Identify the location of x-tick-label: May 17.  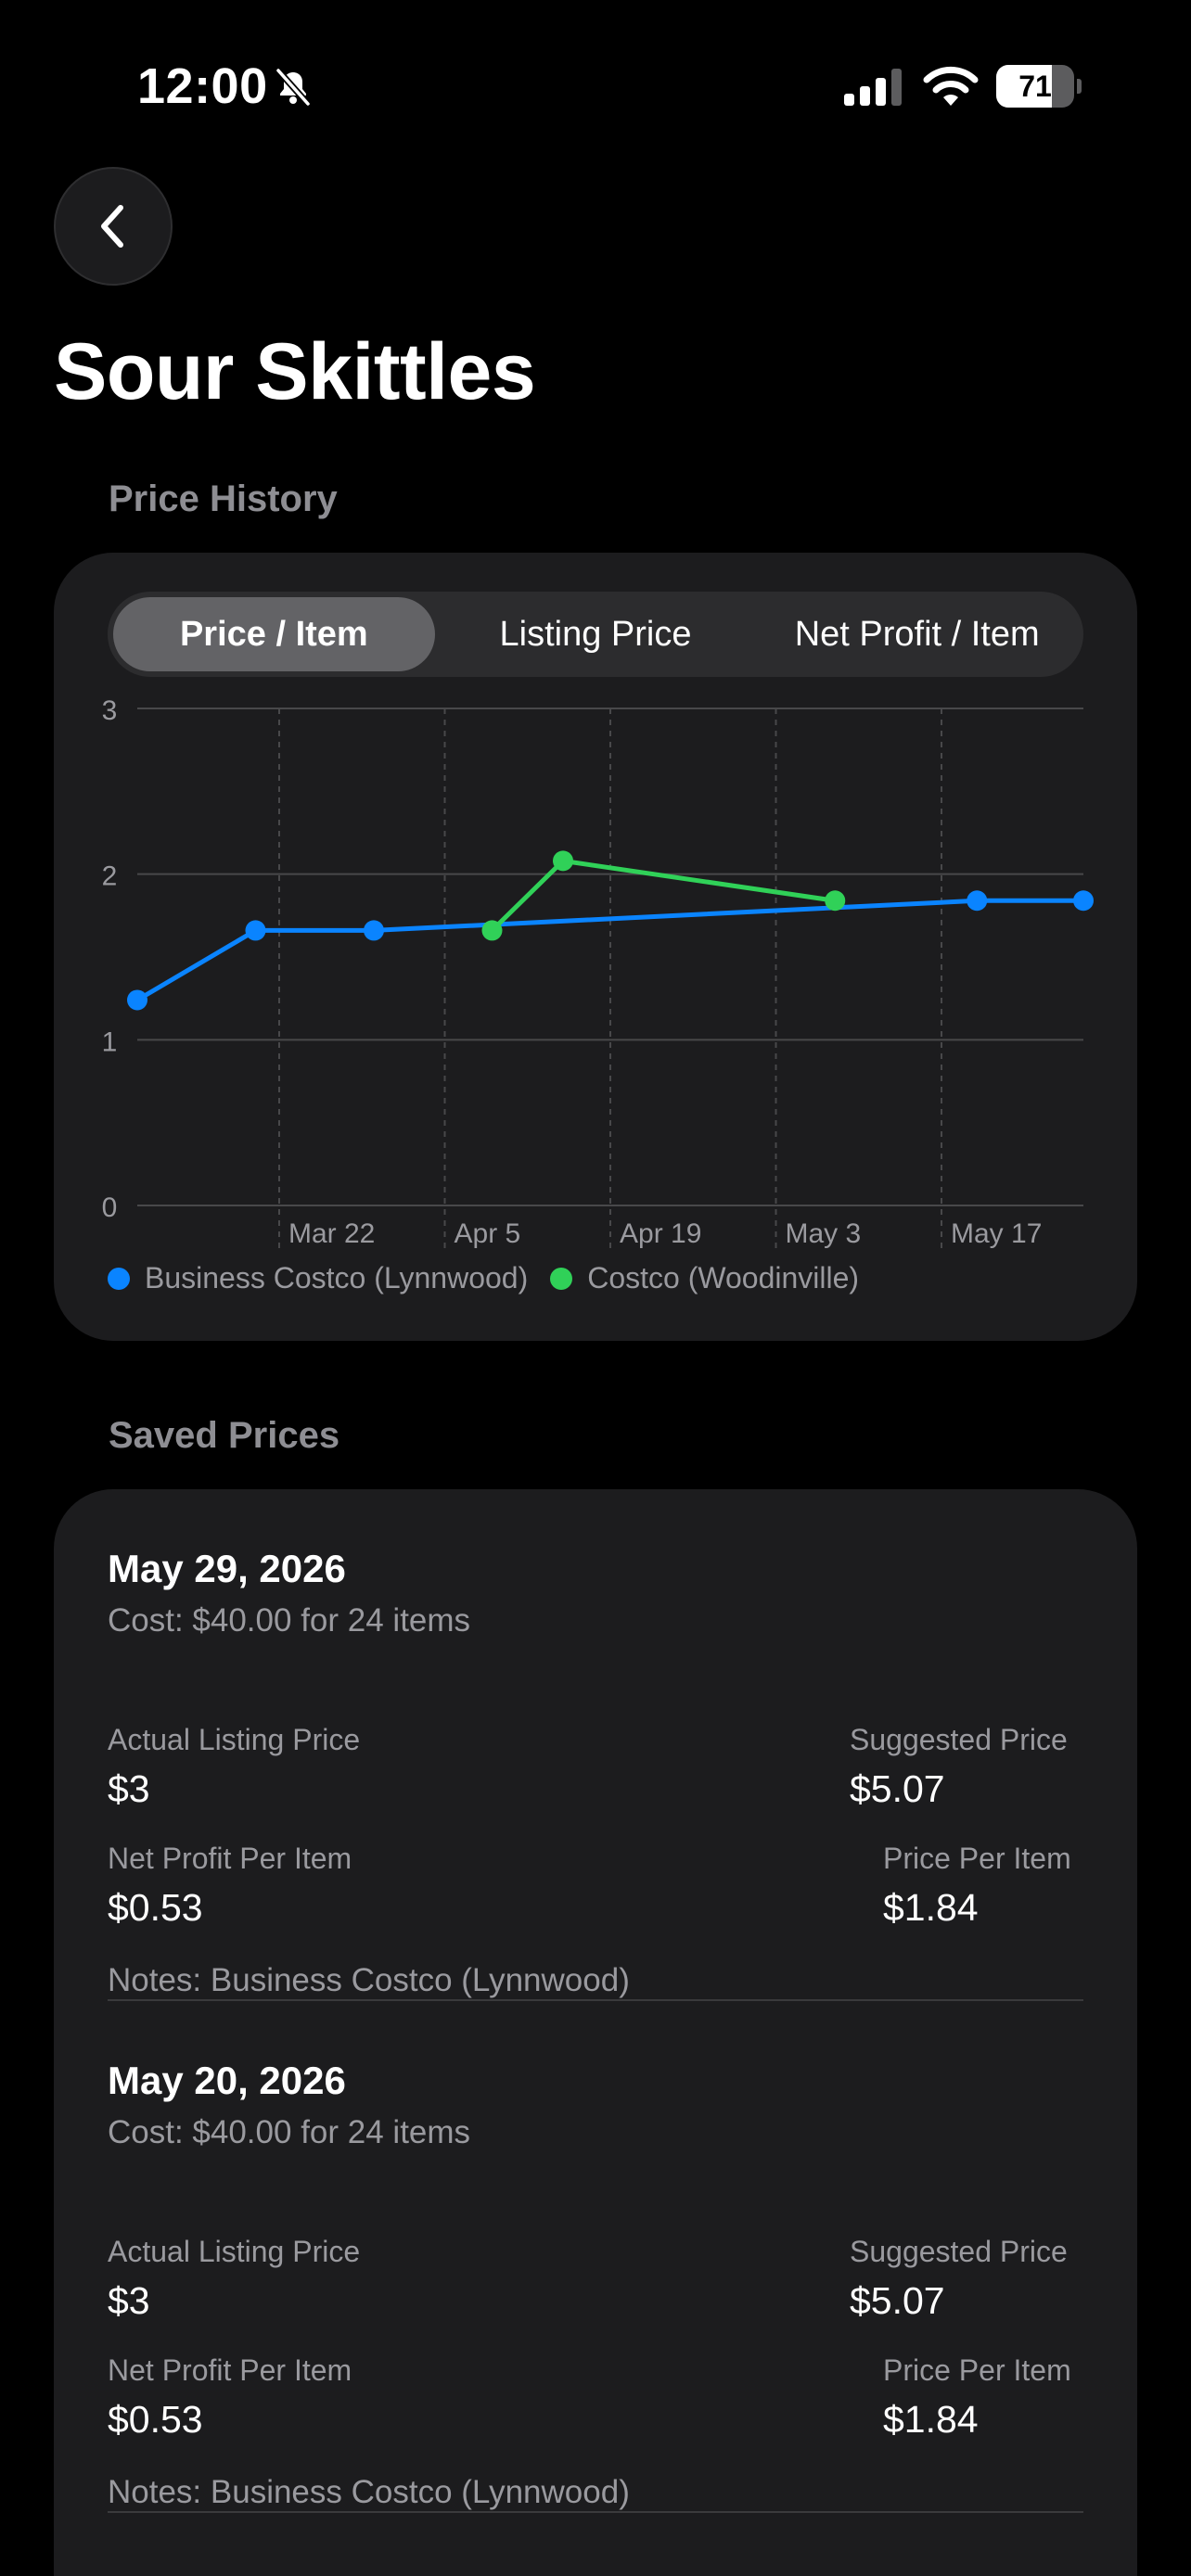
(996, 1233).